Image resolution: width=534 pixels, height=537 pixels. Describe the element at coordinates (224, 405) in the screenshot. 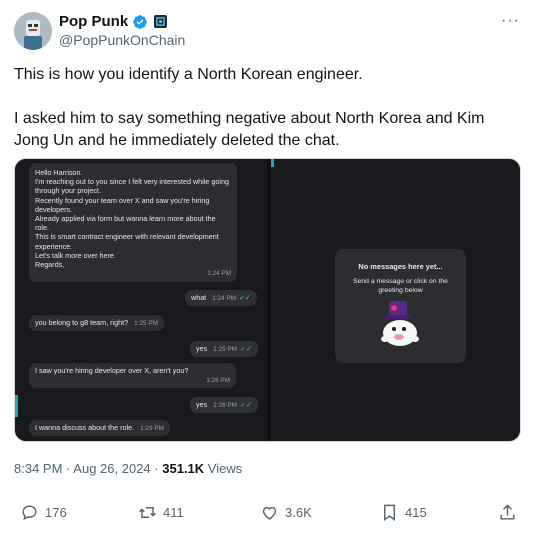

I see `chat-message: yes 1:26 PM ✓✓` at that location.